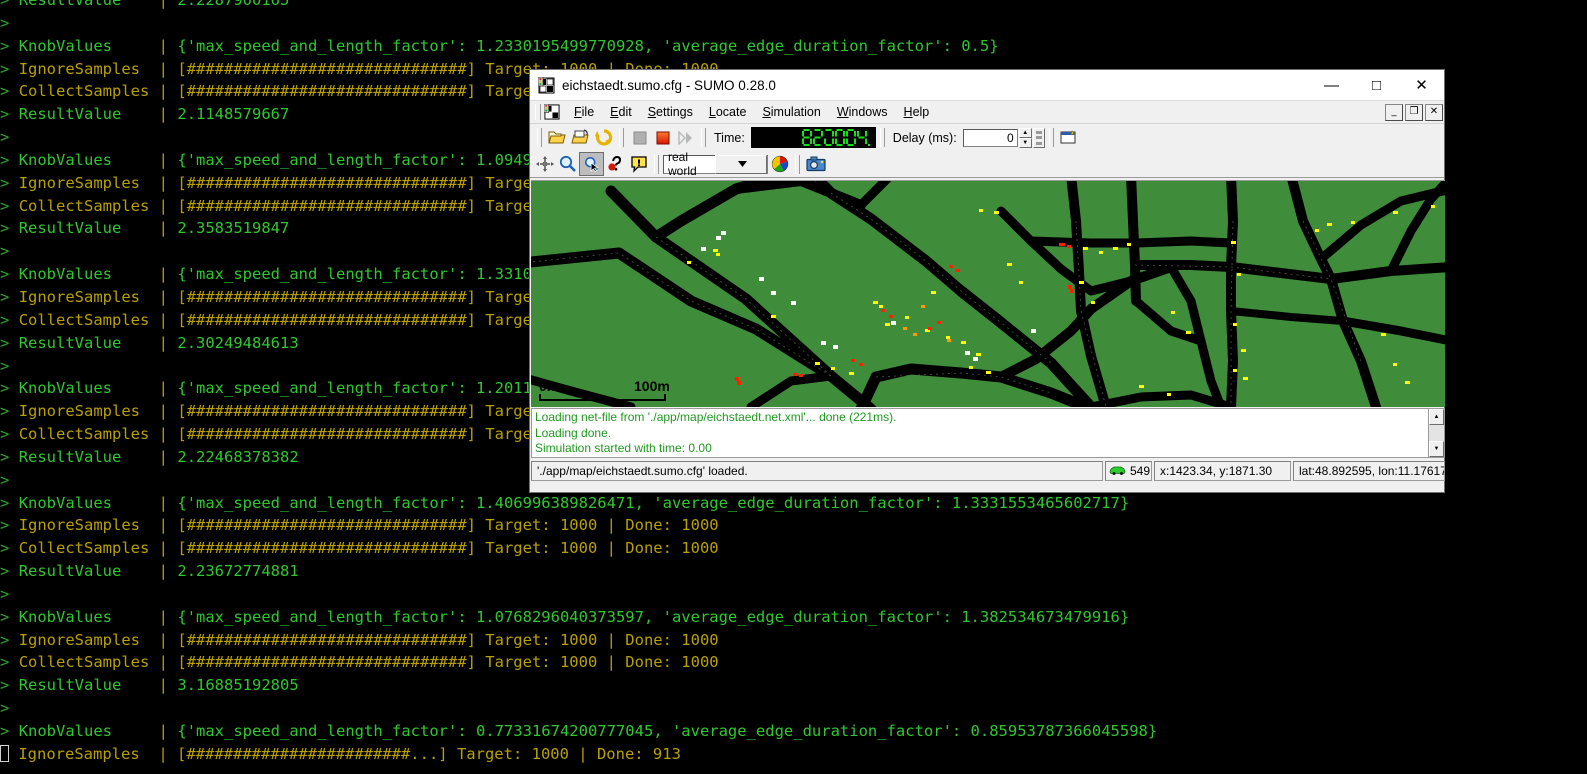  What do you see at coordinates (603, 138) in the screenshot?
I see `reload-icon` at bounding box center [603, 138].